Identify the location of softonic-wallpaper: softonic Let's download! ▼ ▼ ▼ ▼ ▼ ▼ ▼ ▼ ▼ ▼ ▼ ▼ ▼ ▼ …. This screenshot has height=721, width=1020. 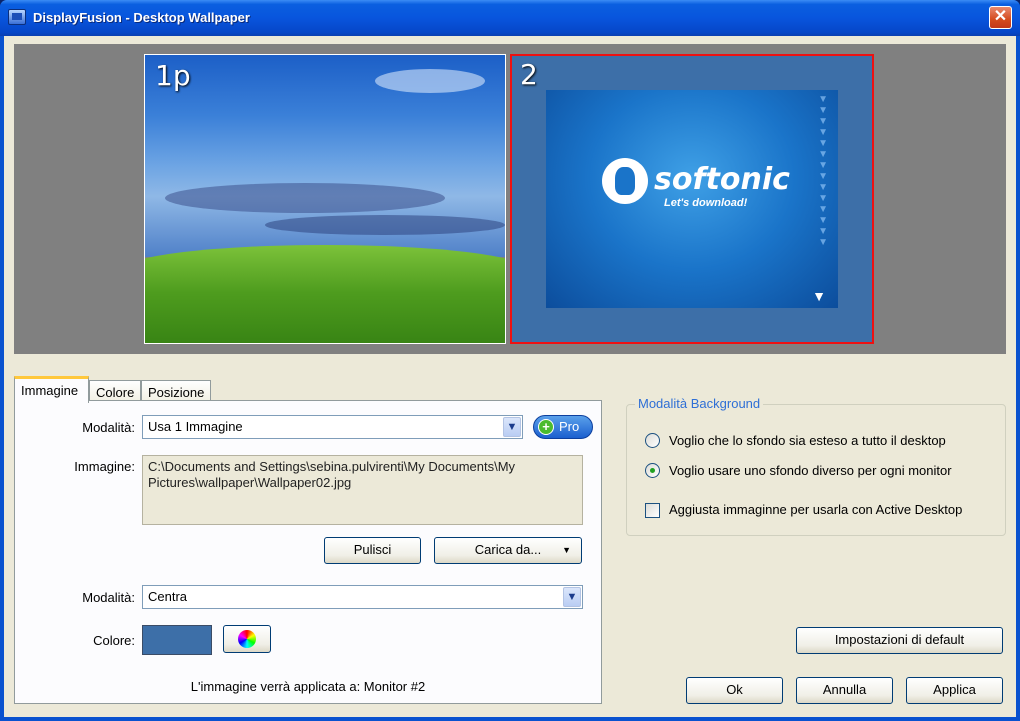
(692, 199).